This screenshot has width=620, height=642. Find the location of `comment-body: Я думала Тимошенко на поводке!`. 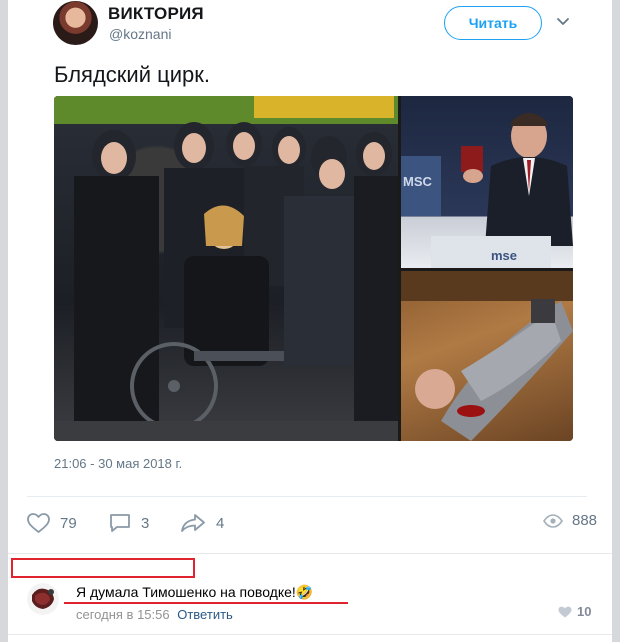

comment-body: Я думала Тимошенко на поводке! is located at coordinates (186, 592).